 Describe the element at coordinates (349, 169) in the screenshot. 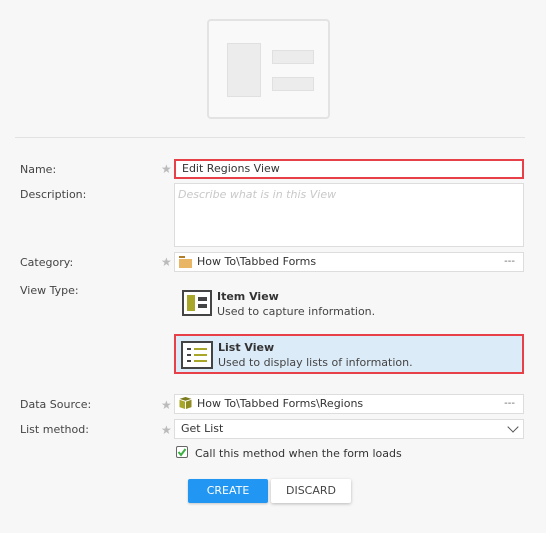

I see `name-input: Edit Regions View` at that location.